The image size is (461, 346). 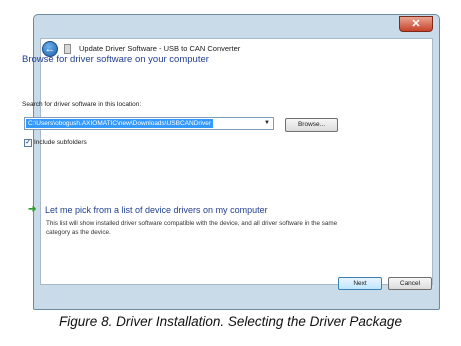 I want to click on cancel-button: Cancel, so click(x=410, y=283).